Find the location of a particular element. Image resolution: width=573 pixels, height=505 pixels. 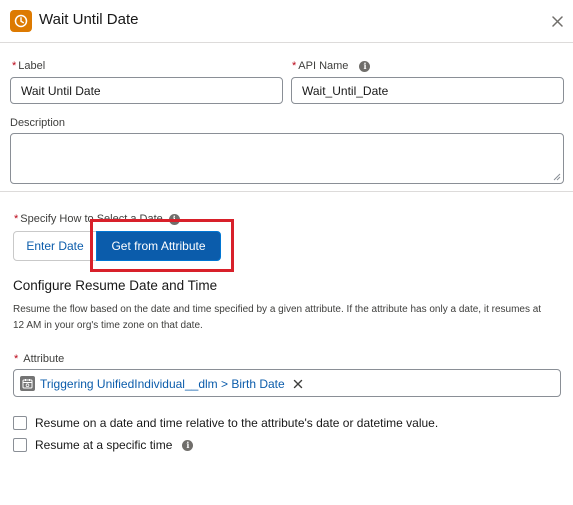

resume-specific-time-checkbox is located at coordinates (20, 445).